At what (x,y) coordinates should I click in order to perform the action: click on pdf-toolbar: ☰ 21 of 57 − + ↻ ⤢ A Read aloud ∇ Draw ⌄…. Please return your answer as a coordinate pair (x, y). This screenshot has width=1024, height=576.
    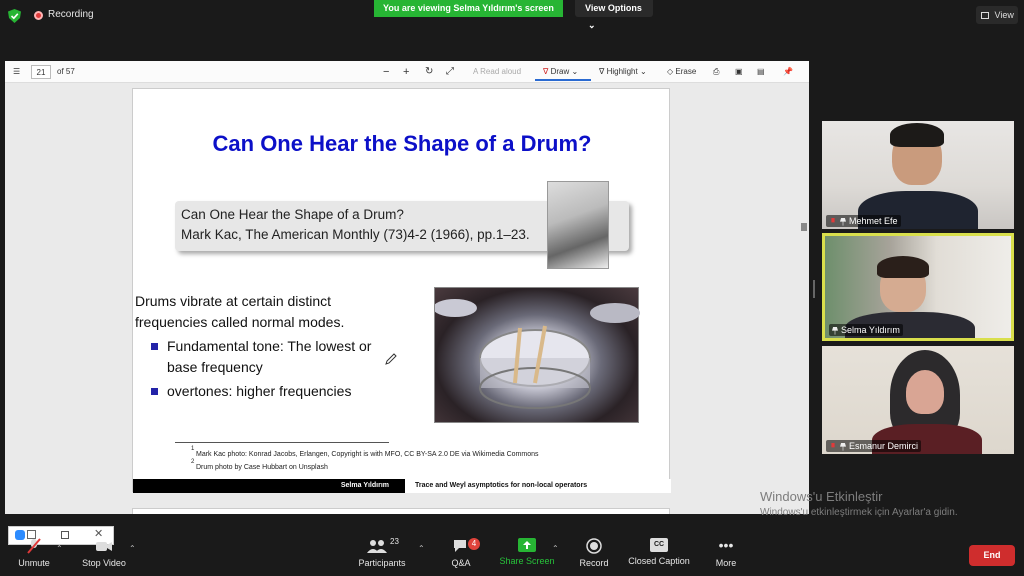
    Looking at the image, I should click on (407, 72).